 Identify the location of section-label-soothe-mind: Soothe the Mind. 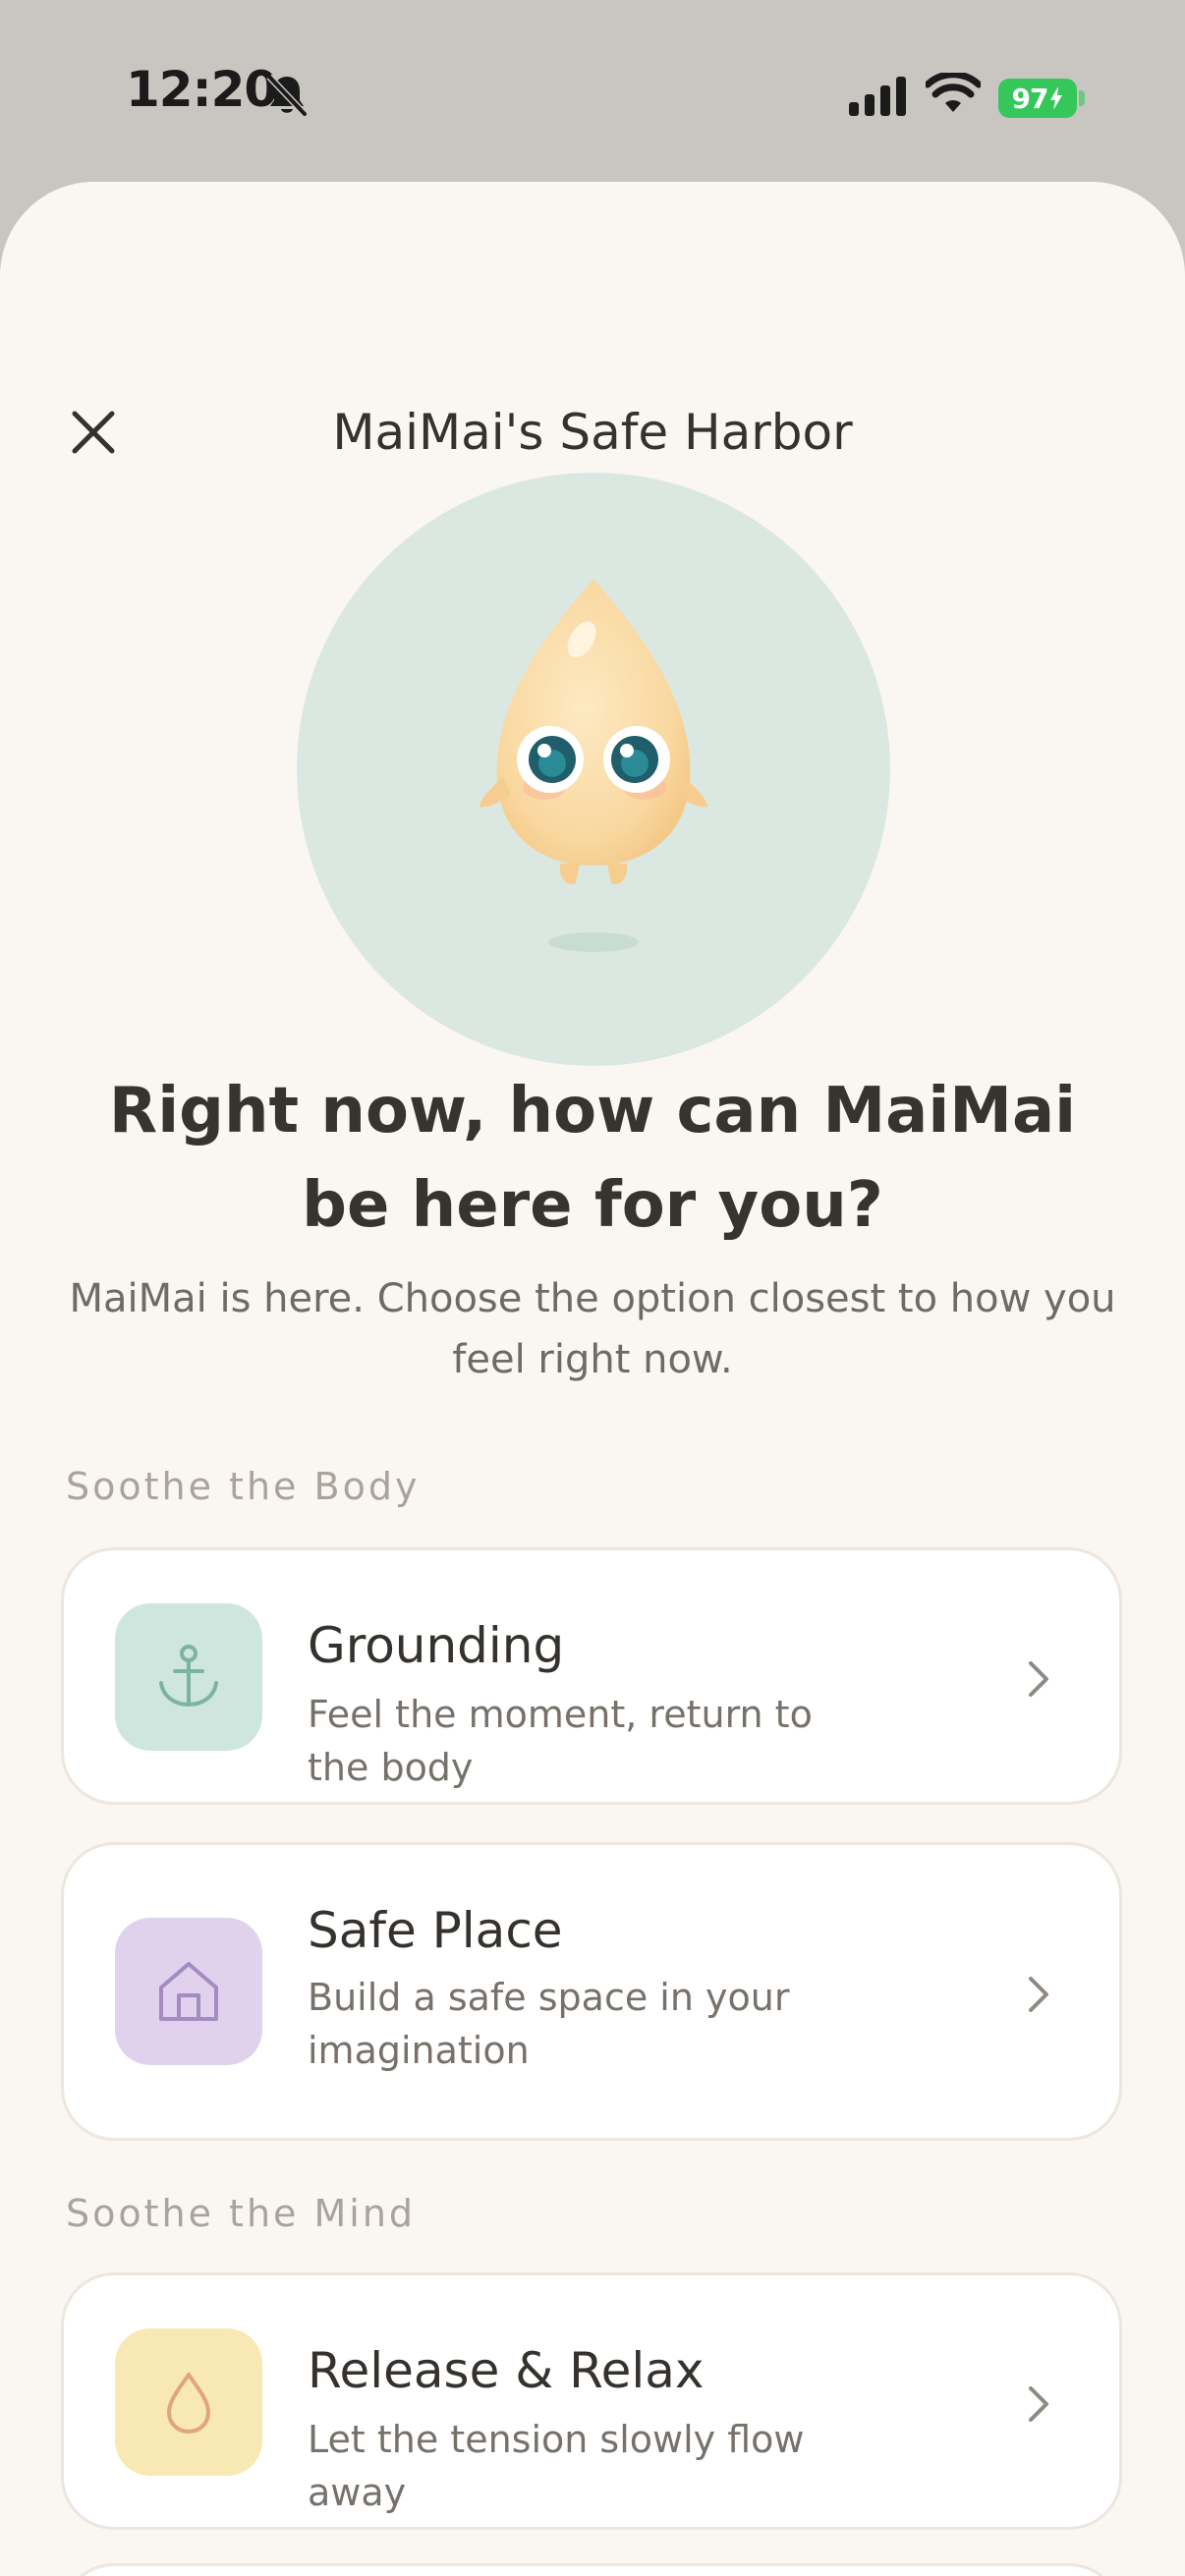
(242, 2213).